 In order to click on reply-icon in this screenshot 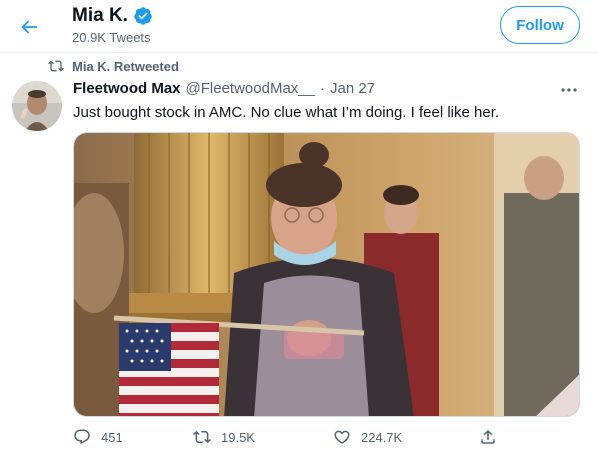, I will do `click(82, 437)`.